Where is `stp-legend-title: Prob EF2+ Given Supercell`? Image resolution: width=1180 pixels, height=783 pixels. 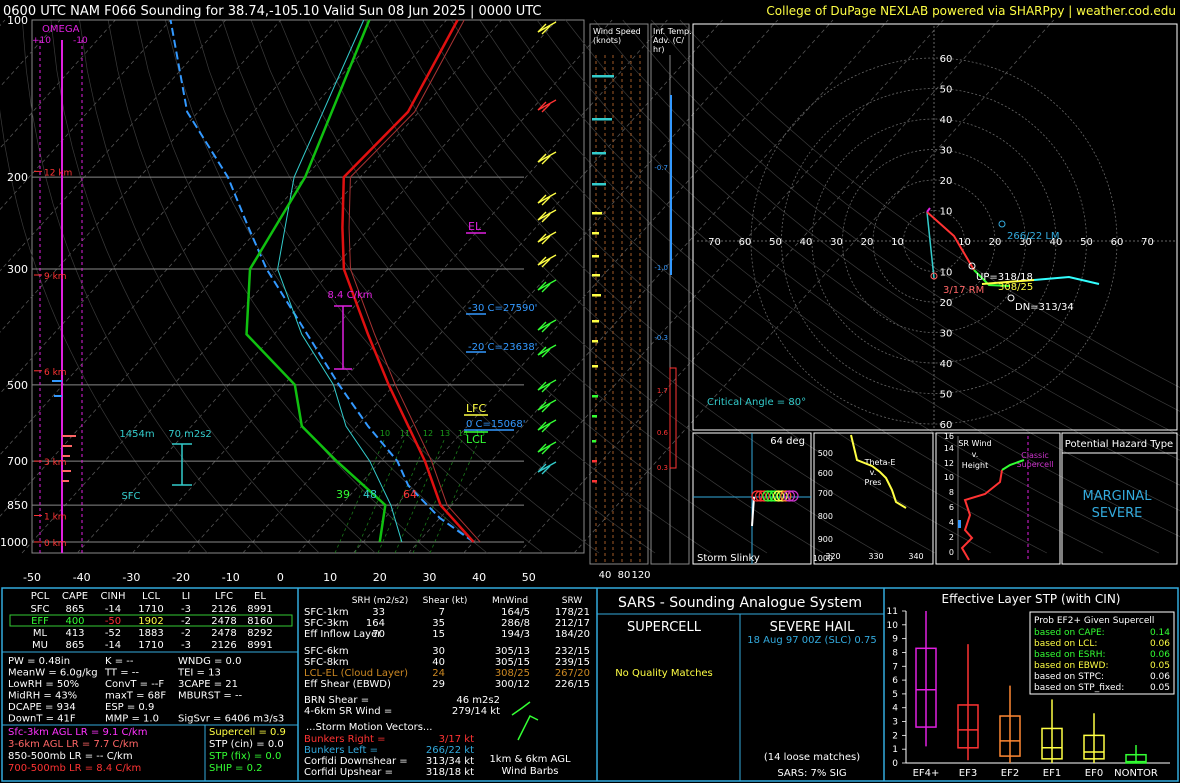 stp-legend-title: Prob EF2+ Given Supercell is located at coordinates (1094, 621).